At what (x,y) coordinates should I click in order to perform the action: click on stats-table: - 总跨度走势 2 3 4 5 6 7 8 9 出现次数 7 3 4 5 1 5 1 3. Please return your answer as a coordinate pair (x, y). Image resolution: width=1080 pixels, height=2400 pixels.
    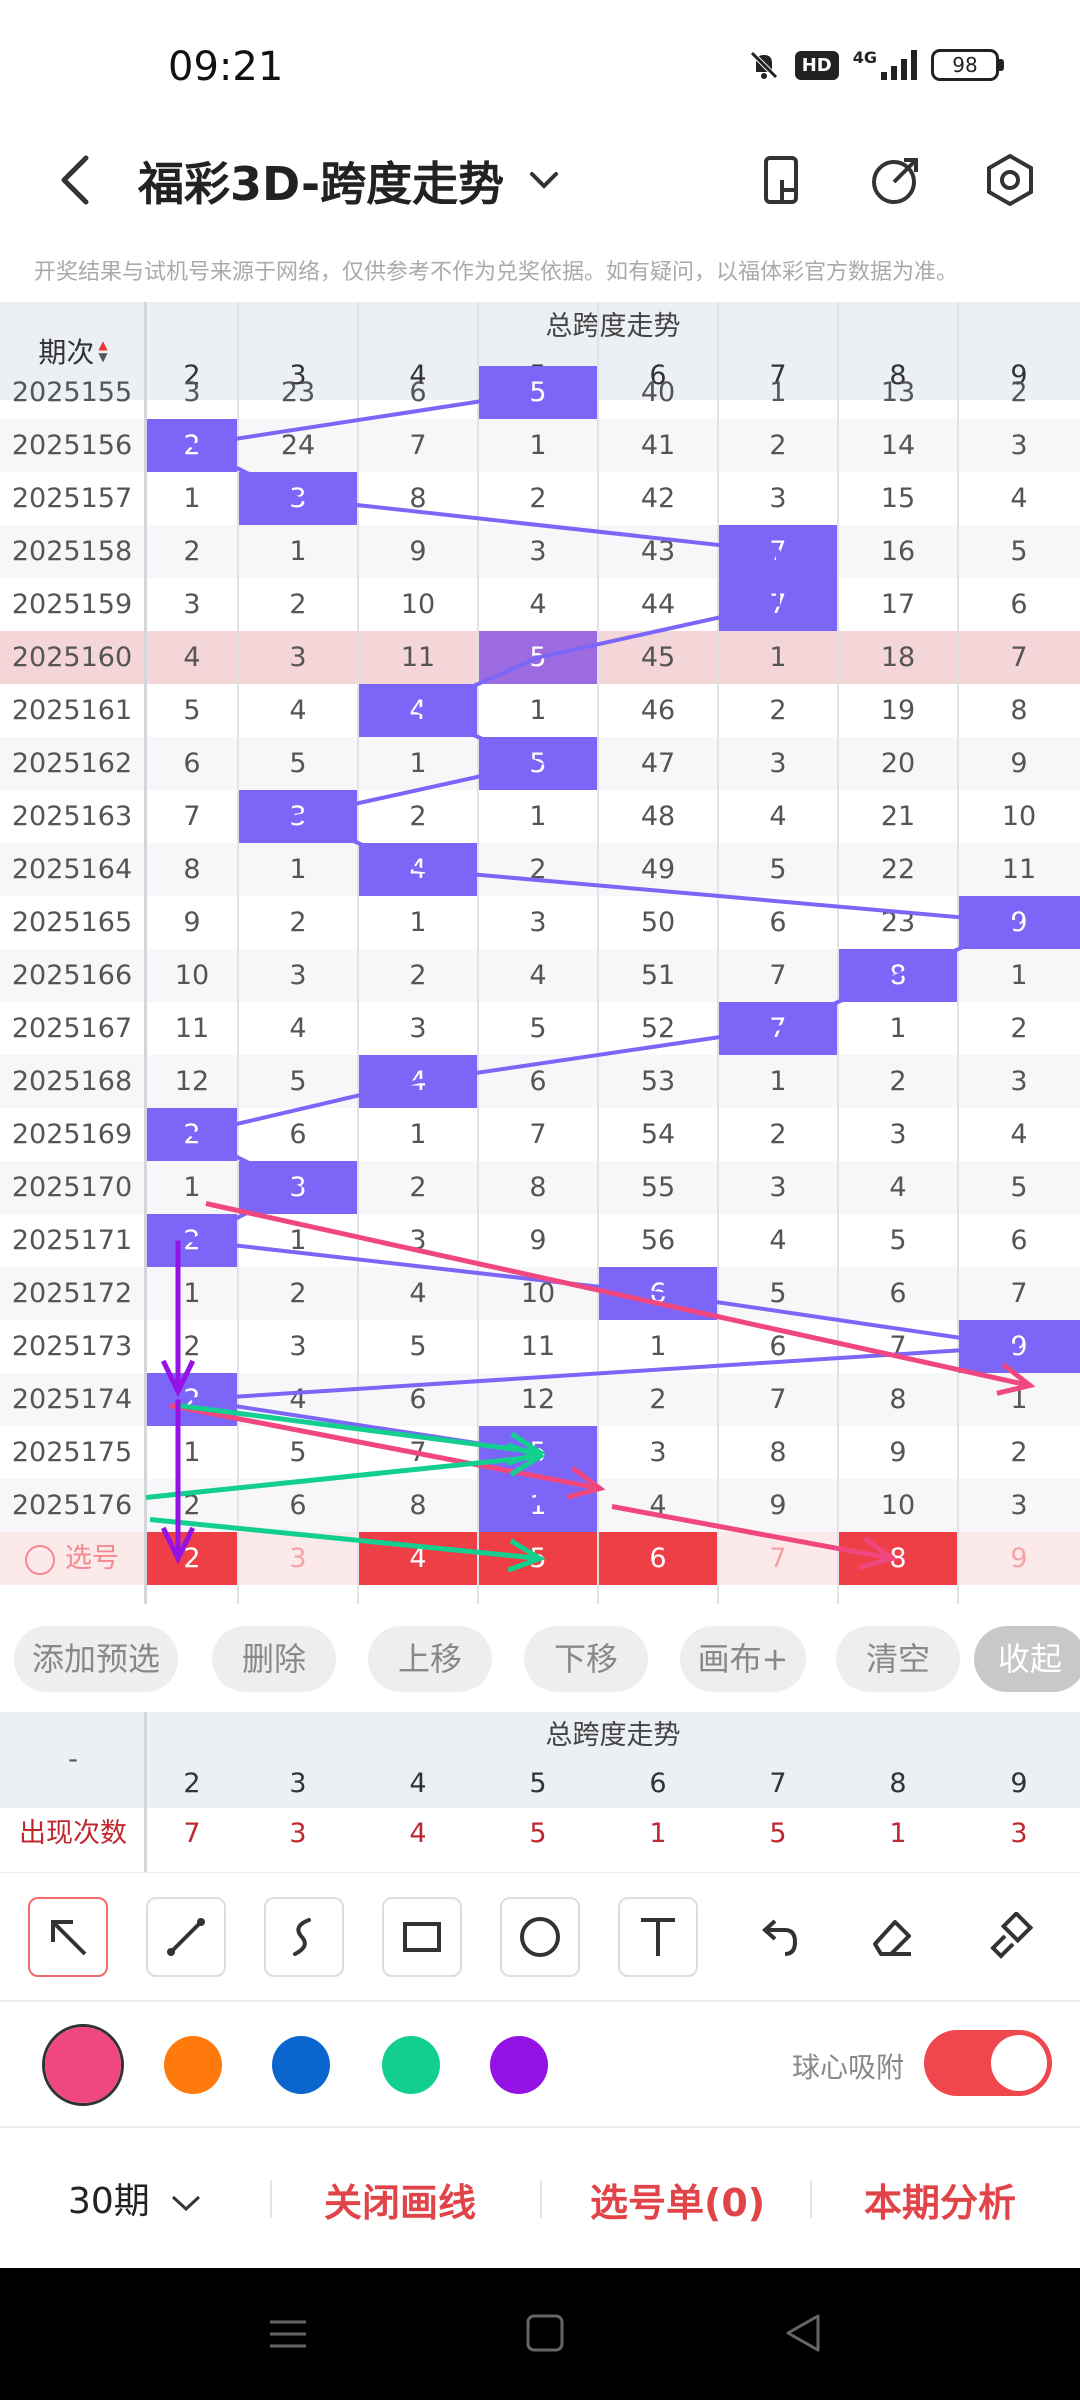
    Looking at the image, I should click on (540, 1792).